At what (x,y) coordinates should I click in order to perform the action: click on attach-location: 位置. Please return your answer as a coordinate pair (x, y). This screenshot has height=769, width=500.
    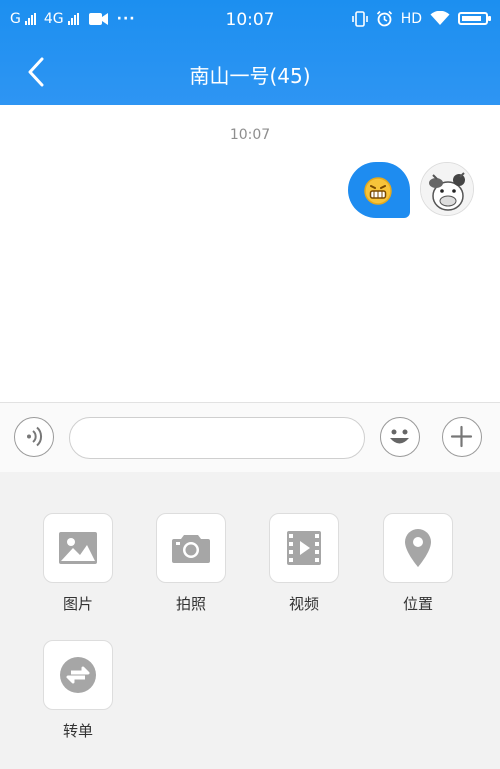
    Looking at the image, I should click on (418, 563).